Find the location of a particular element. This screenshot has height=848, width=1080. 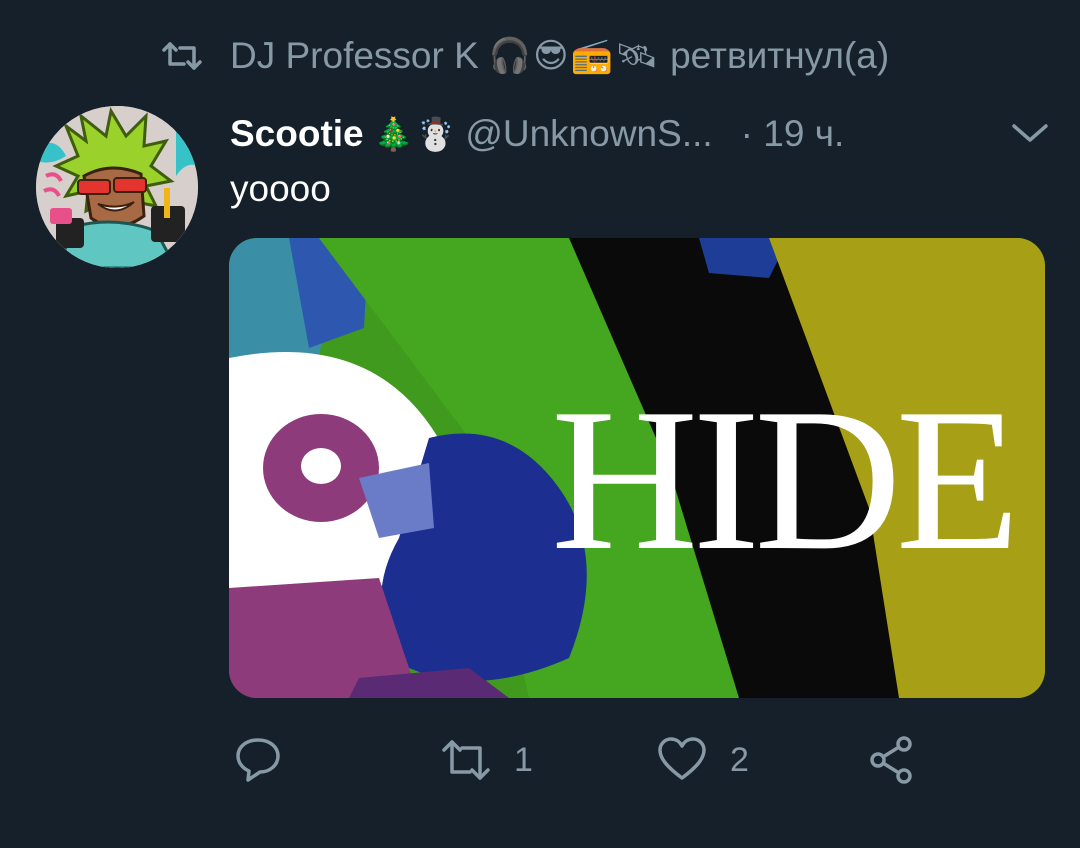

avatar is located at coordinates (117, 187).